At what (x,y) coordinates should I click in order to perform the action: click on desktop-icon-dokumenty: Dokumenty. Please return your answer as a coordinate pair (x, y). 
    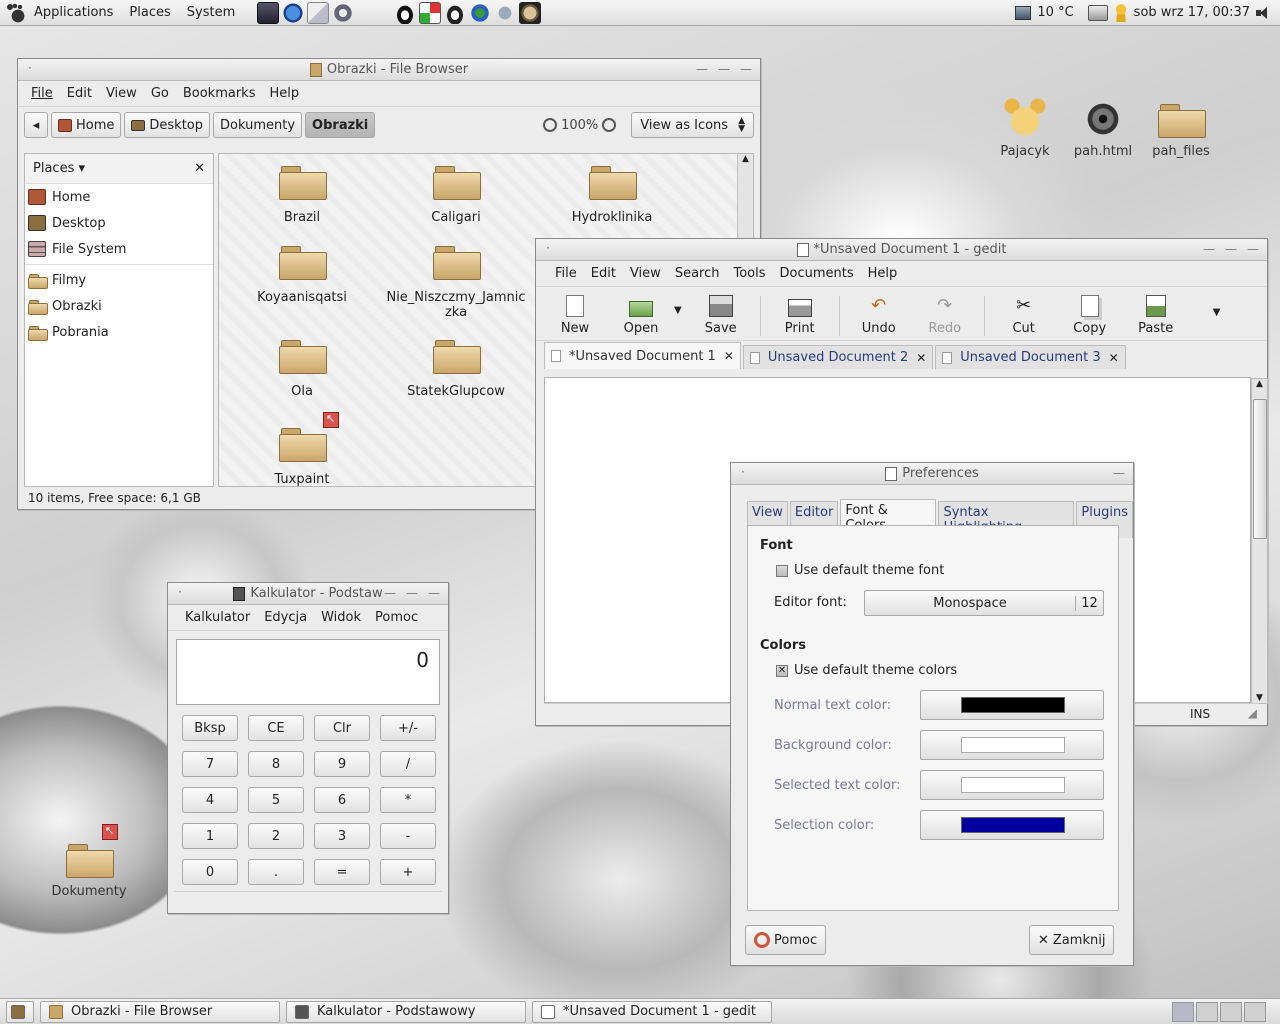
    Looking at the image, I should click on (89, 861).